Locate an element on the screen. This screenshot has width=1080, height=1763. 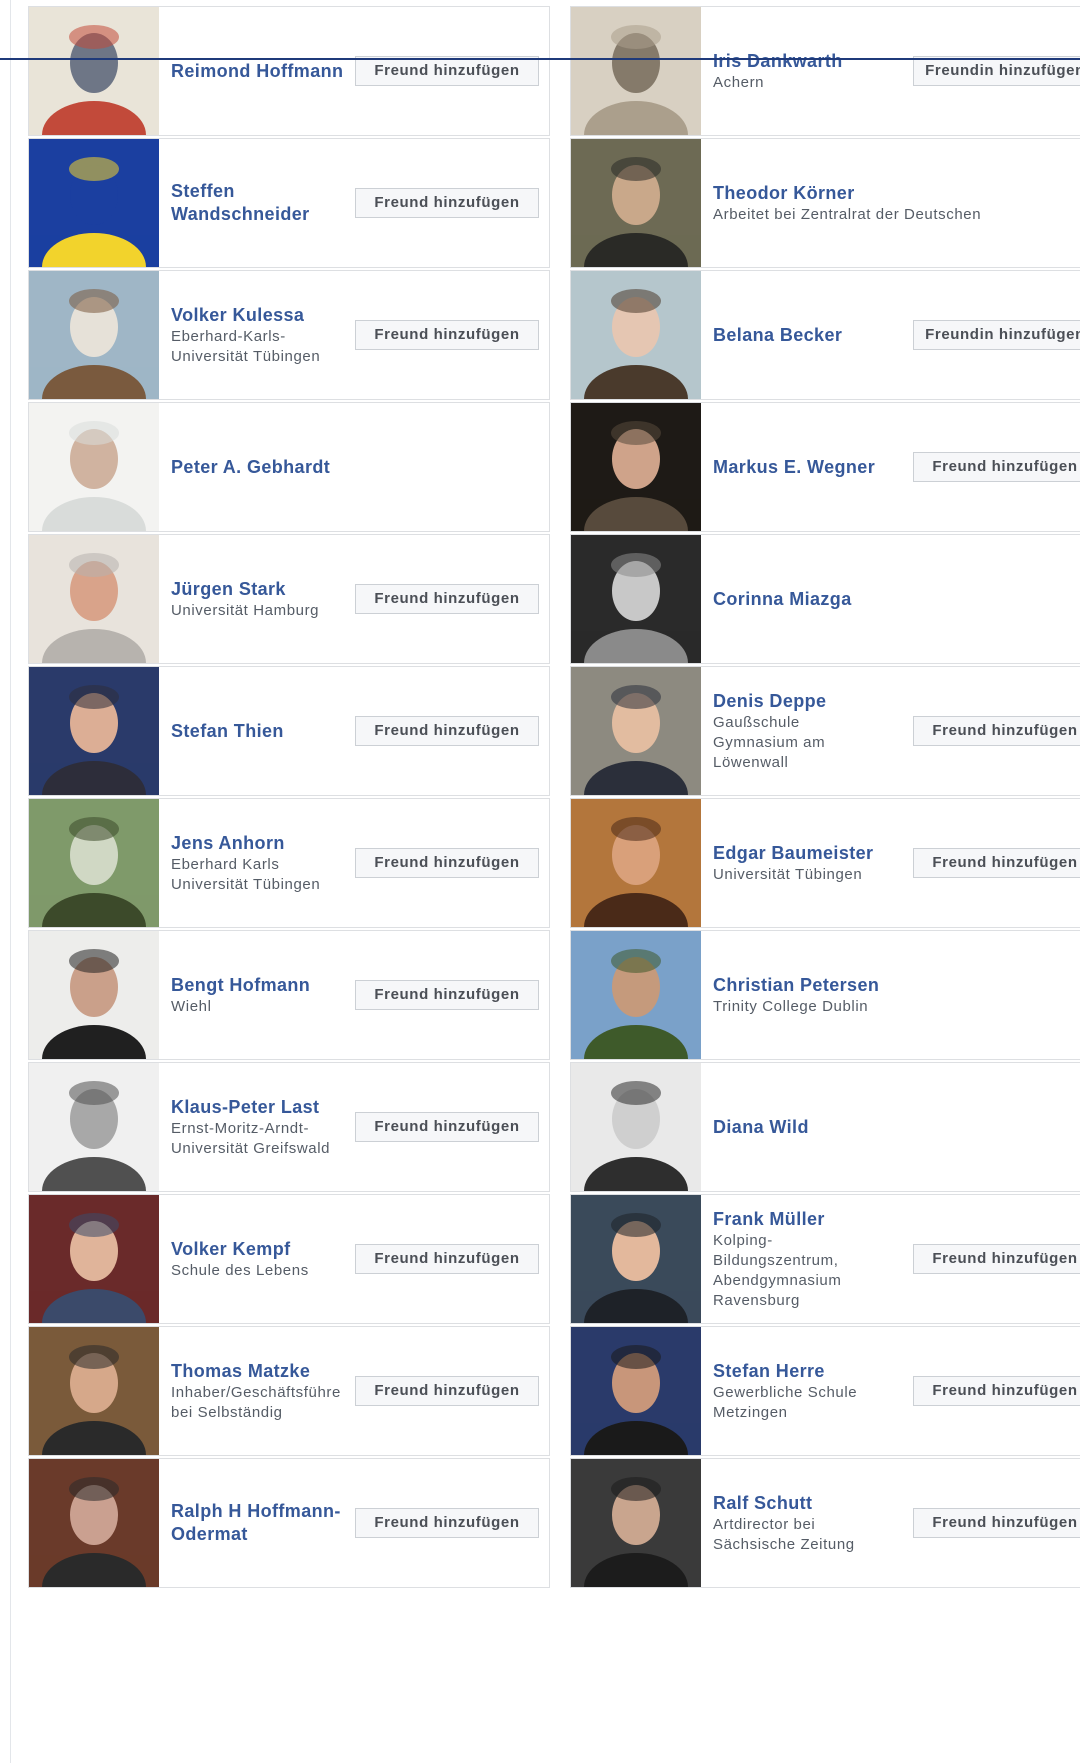
page-left-border is located at coordinates (10, 881).